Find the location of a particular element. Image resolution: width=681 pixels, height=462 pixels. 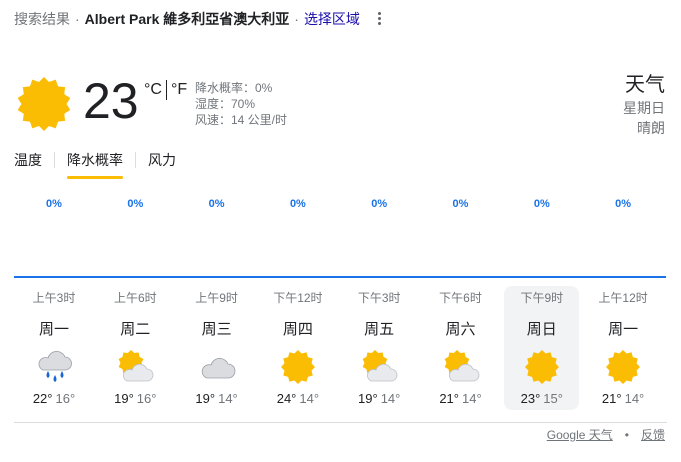

forecast-day-name: 周二 is located at coordinates (135, 329).